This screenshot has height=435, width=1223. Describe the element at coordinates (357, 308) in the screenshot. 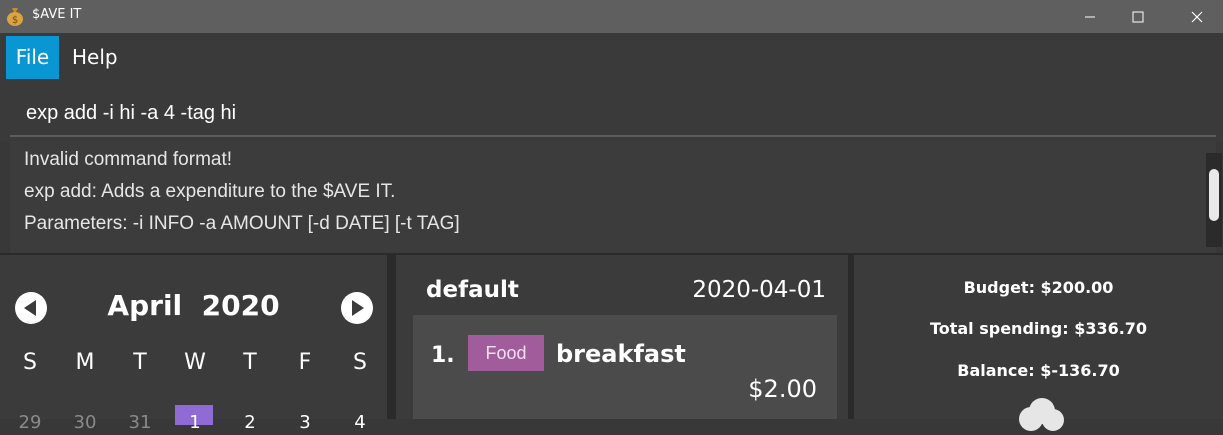

I see `next-month-button` at that location.